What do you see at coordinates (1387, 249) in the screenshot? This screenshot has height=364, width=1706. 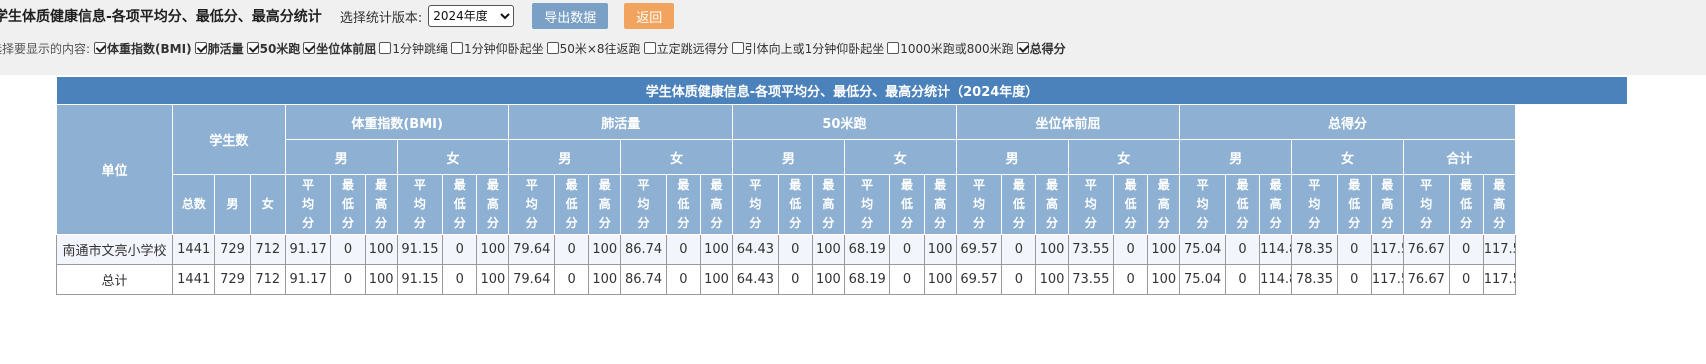 I see `value-cell: 117.5` at bounding box center [1387, 249].